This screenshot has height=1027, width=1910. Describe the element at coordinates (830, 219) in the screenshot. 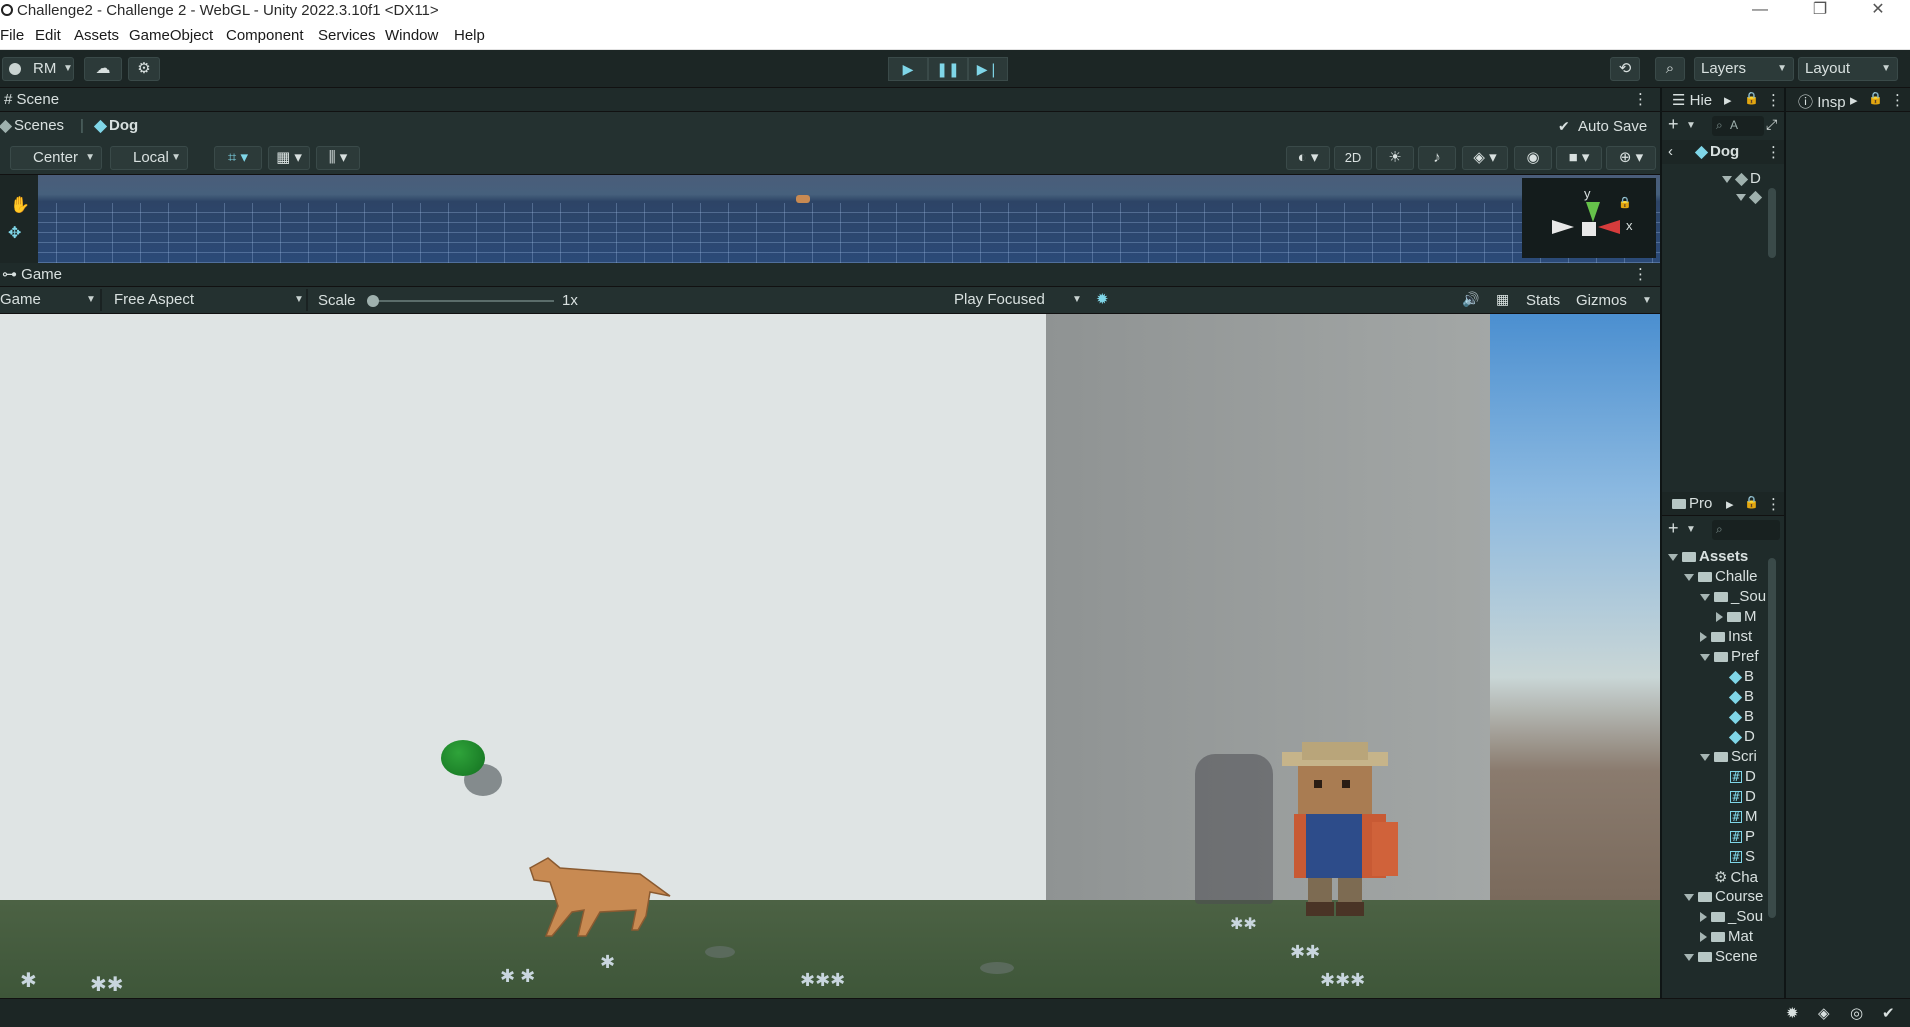

I see `scene-viewport: ✋ ✥` at that location.